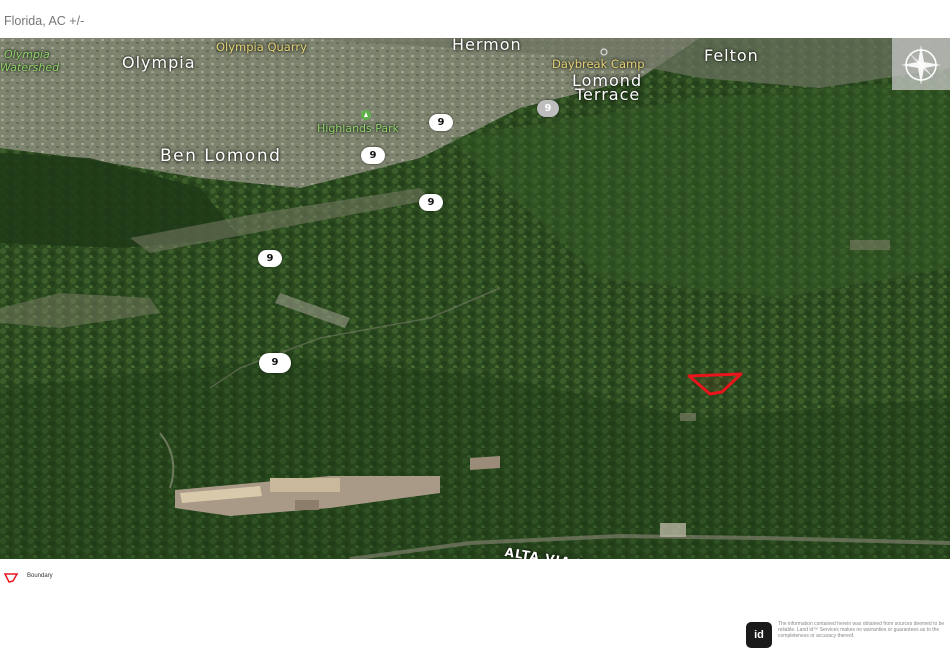 This screenshot has width=950, height=650. I want to click on label-olympia-watershed-line2: Watershed, so click(30, 67).